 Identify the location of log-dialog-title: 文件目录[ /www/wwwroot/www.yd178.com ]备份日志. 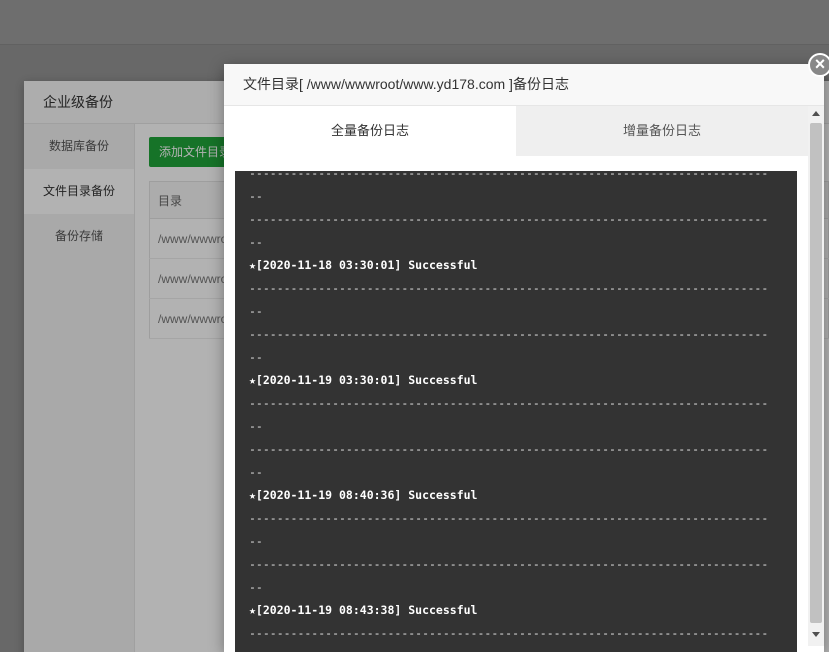
(524, 85).